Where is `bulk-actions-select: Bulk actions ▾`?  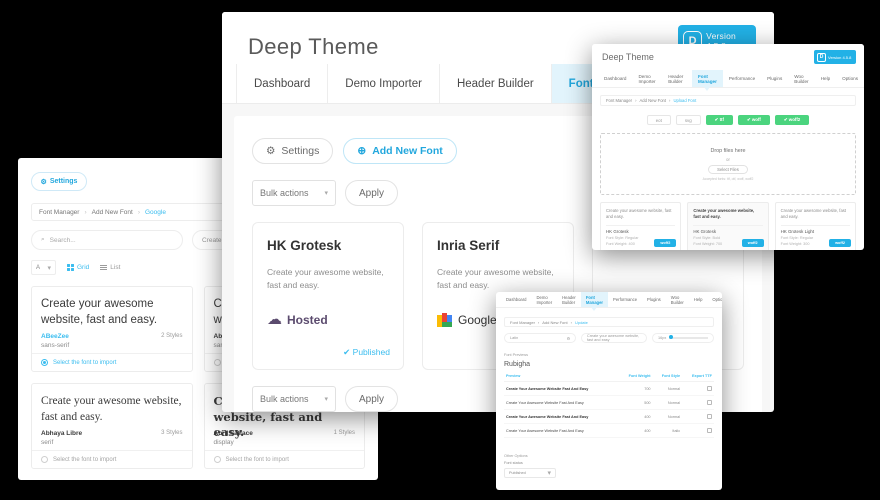 bulk-actions-select: Bulk actions ▾ is located at coordinates (294, 193).